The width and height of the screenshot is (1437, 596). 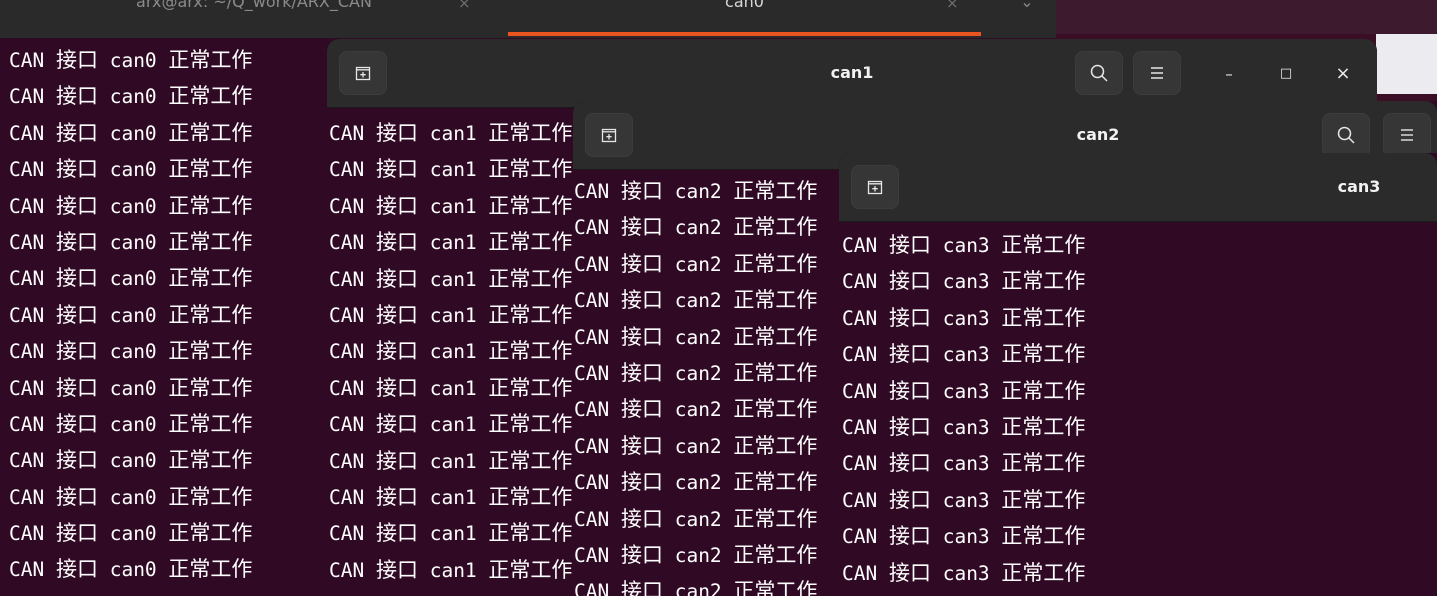 I want to click on tab-bar: arx@arx: ~/Q_work/ARX_CAN × can0 × ⌄, so click(x=528, y=19).